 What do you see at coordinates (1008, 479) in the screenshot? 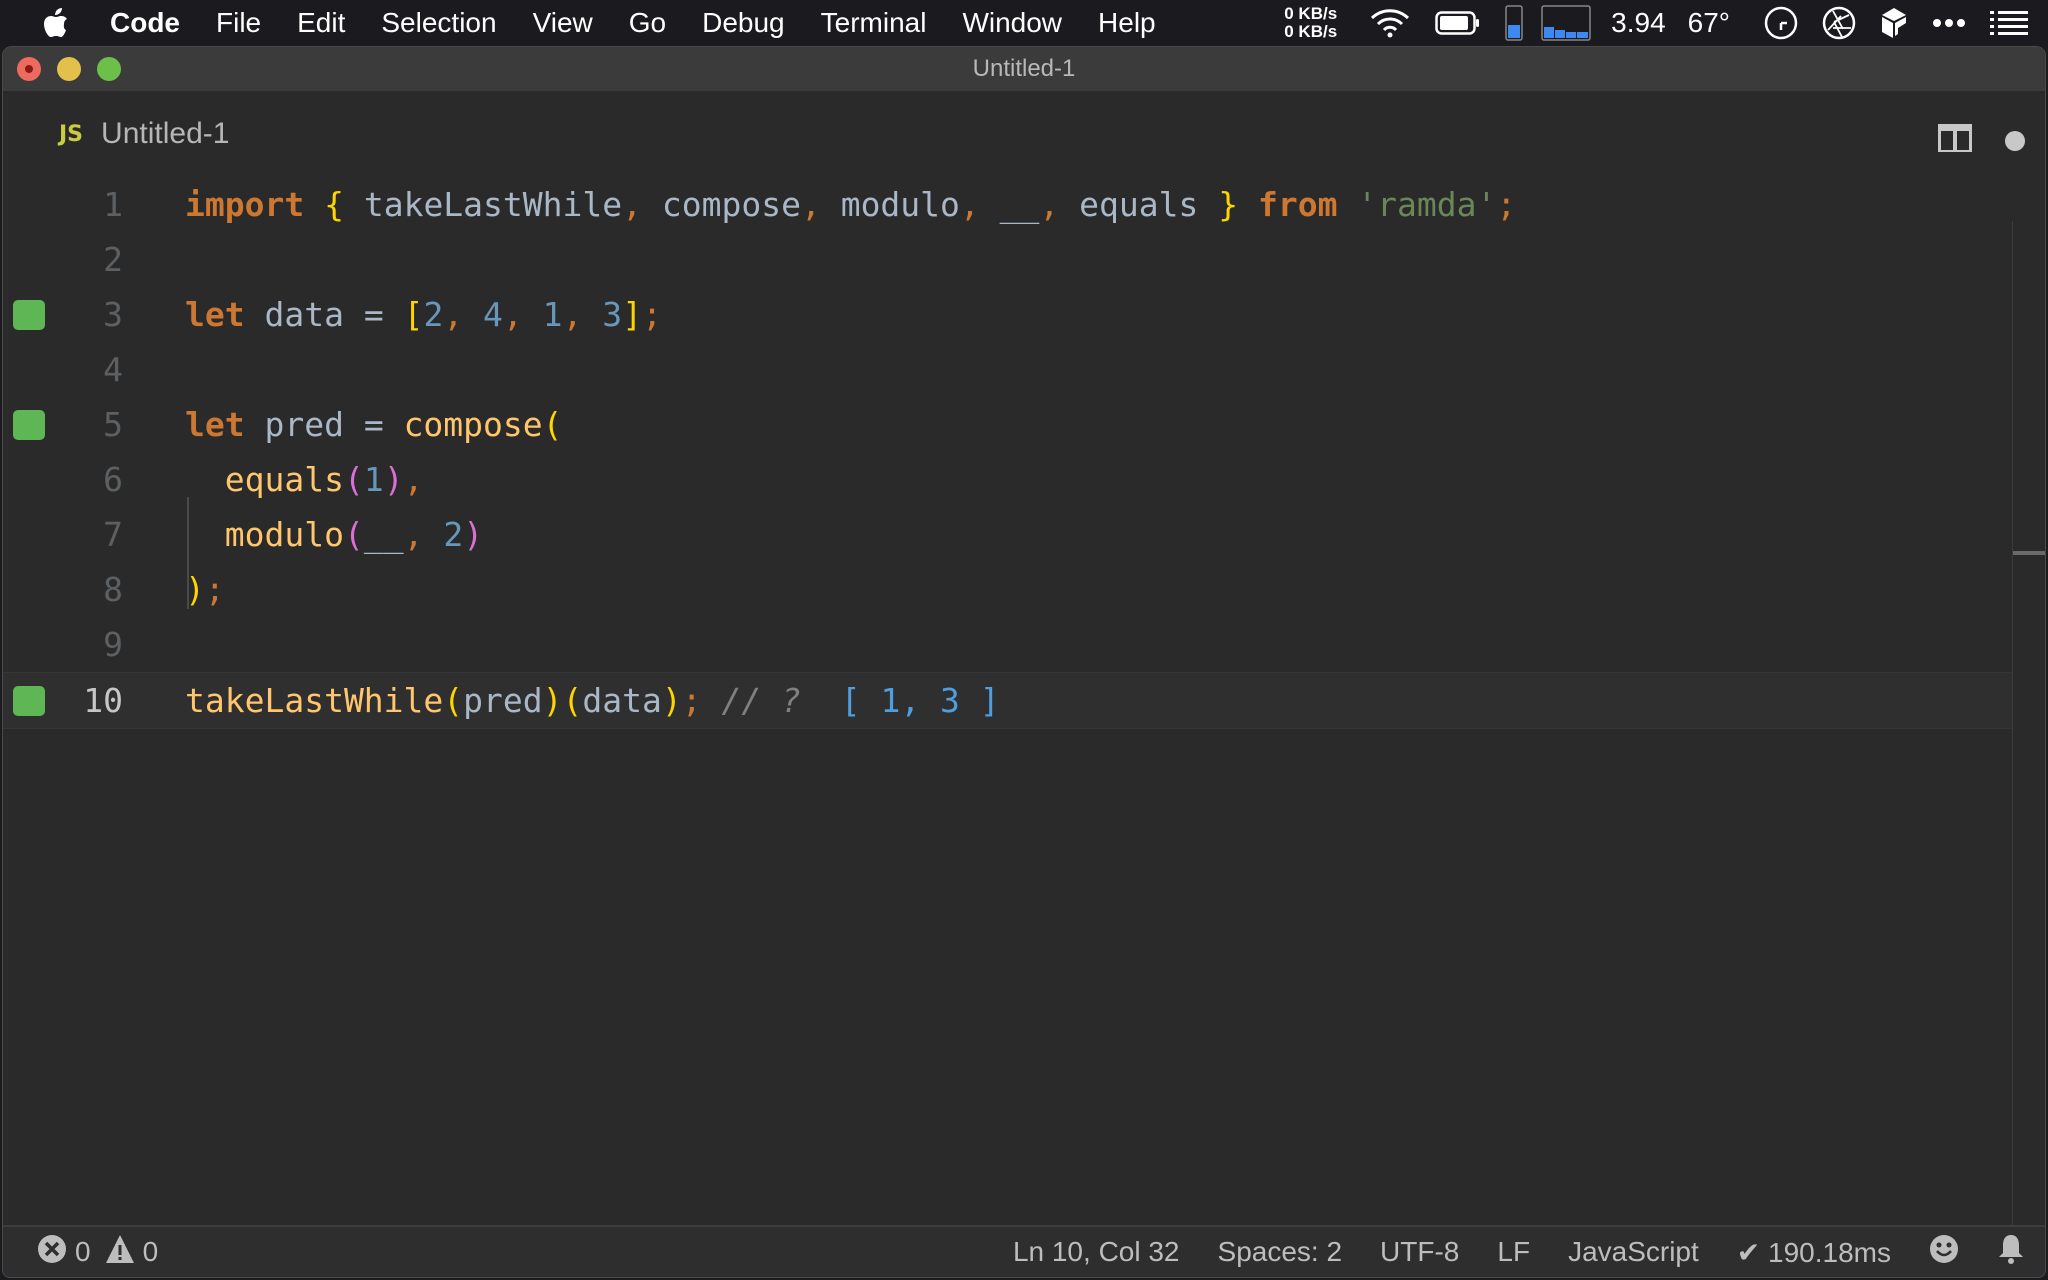
I see `code-line: 6 equals(1),` at bounding box center [1008, 479].